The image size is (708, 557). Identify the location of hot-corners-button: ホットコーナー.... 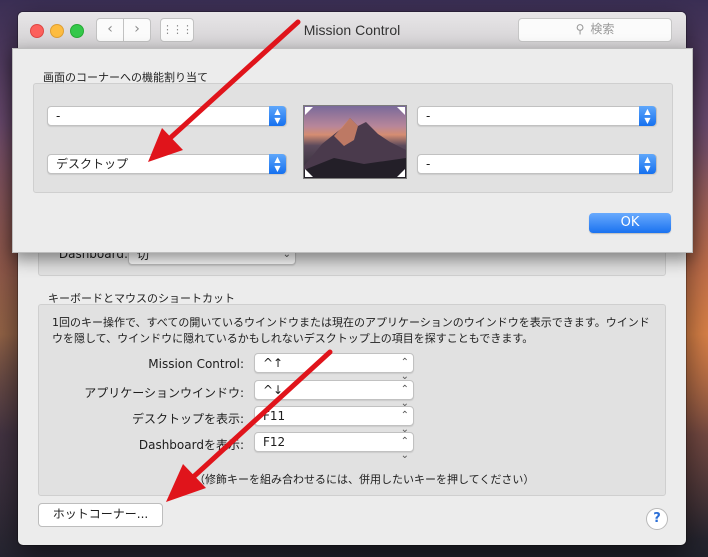
(100, 515).